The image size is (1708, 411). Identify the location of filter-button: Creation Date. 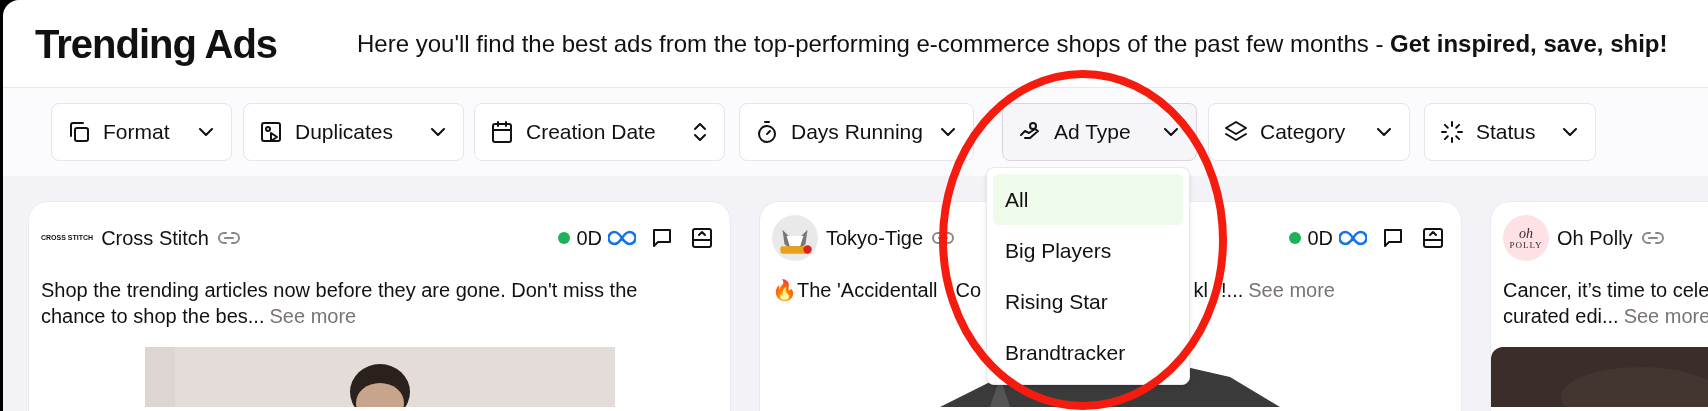
(599, 132).